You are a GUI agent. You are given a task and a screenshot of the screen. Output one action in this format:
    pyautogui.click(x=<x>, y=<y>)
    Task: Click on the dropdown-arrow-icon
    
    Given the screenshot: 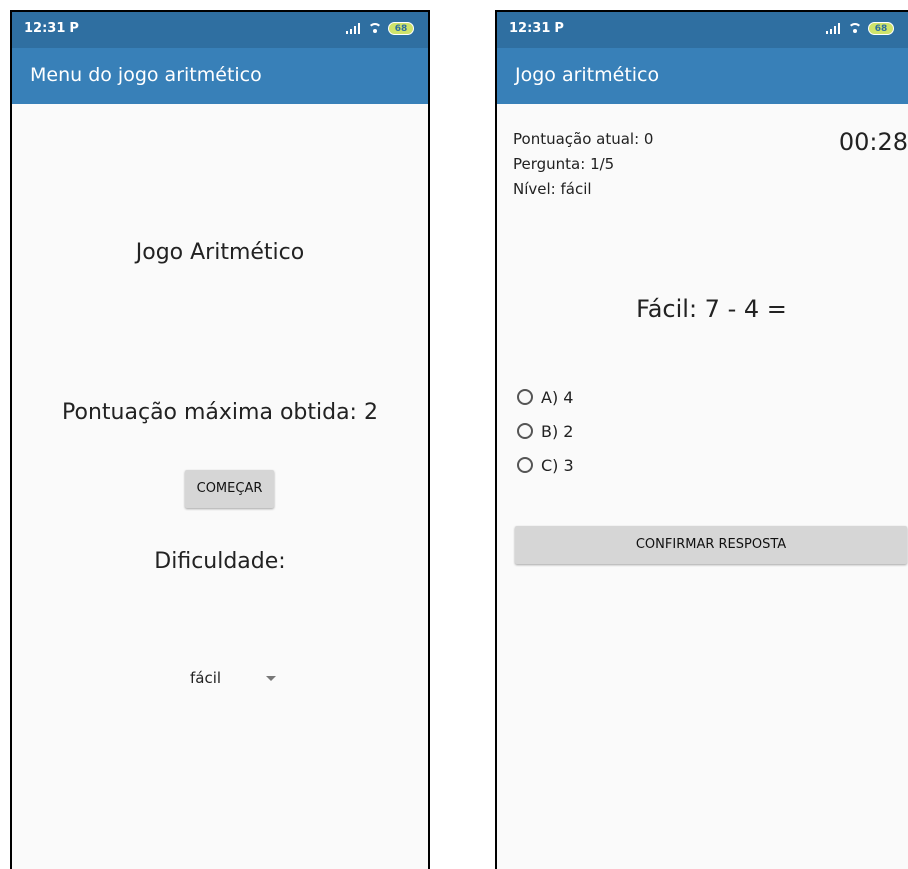 What is the action you would take?
    pyautogui.click(x=271, y=678)
    